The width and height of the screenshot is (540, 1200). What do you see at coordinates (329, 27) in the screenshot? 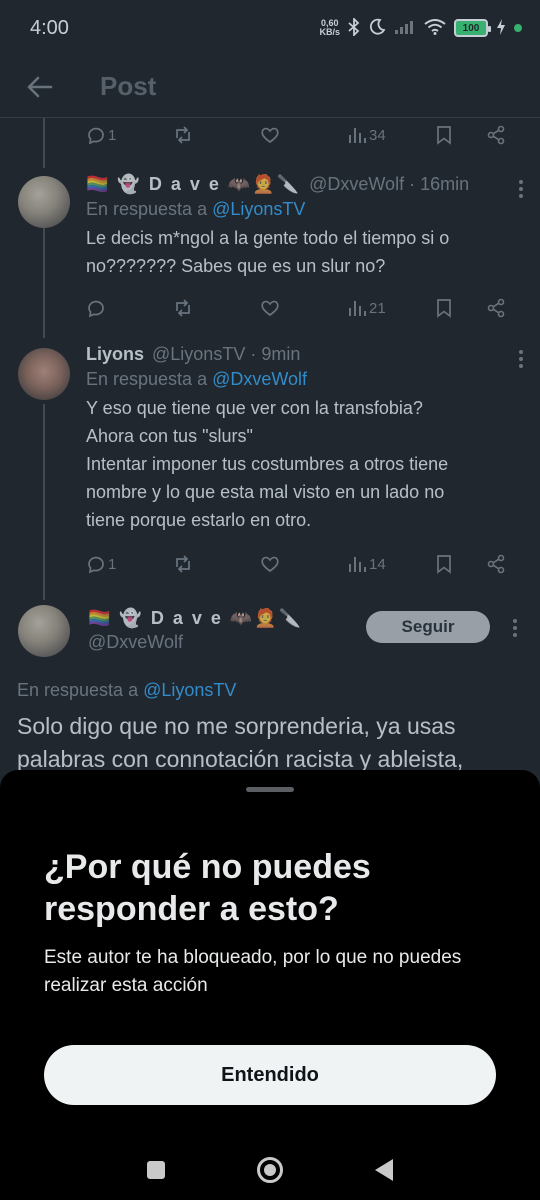
I see `network-speed: 0,60 KB/s` at bounding box center [329, 27].